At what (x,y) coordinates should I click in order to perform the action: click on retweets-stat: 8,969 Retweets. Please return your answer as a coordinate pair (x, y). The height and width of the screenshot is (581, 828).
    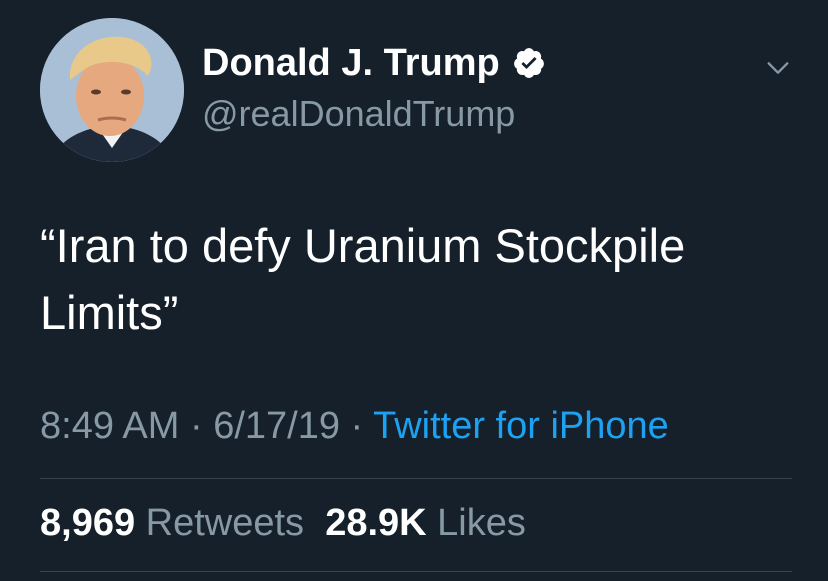
    Looking at the image, I should click on (172, 523).